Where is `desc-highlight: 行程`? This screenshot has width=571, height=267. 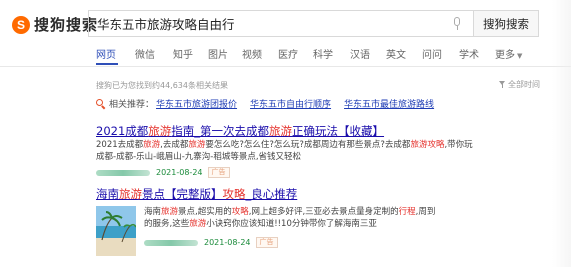
desc-highlight: 行程 is located at coordinates (407, 212).